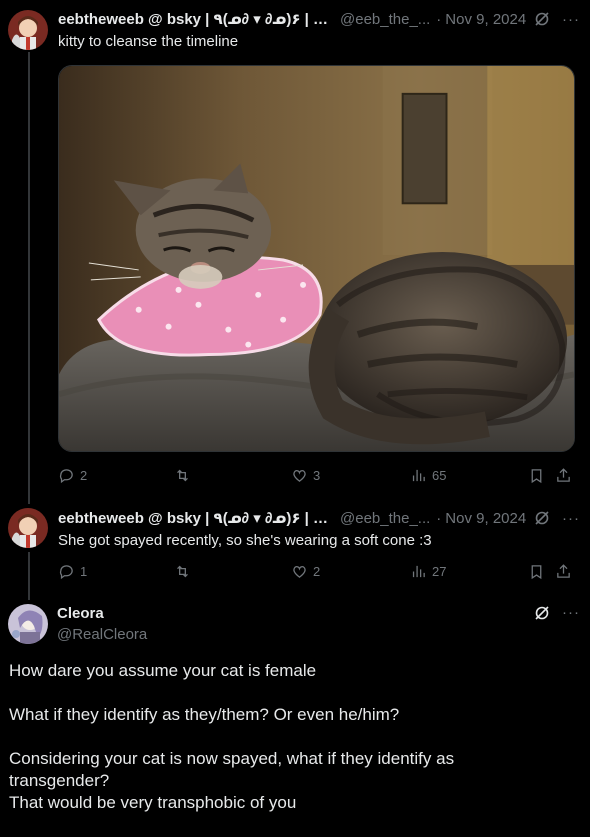 Image resolution: width=590 pixels, height=837 pixels. What do you see at coordinates (84, 571) in the screenshot?
I see `reply-count: 1` at bounding box center [84, 571].